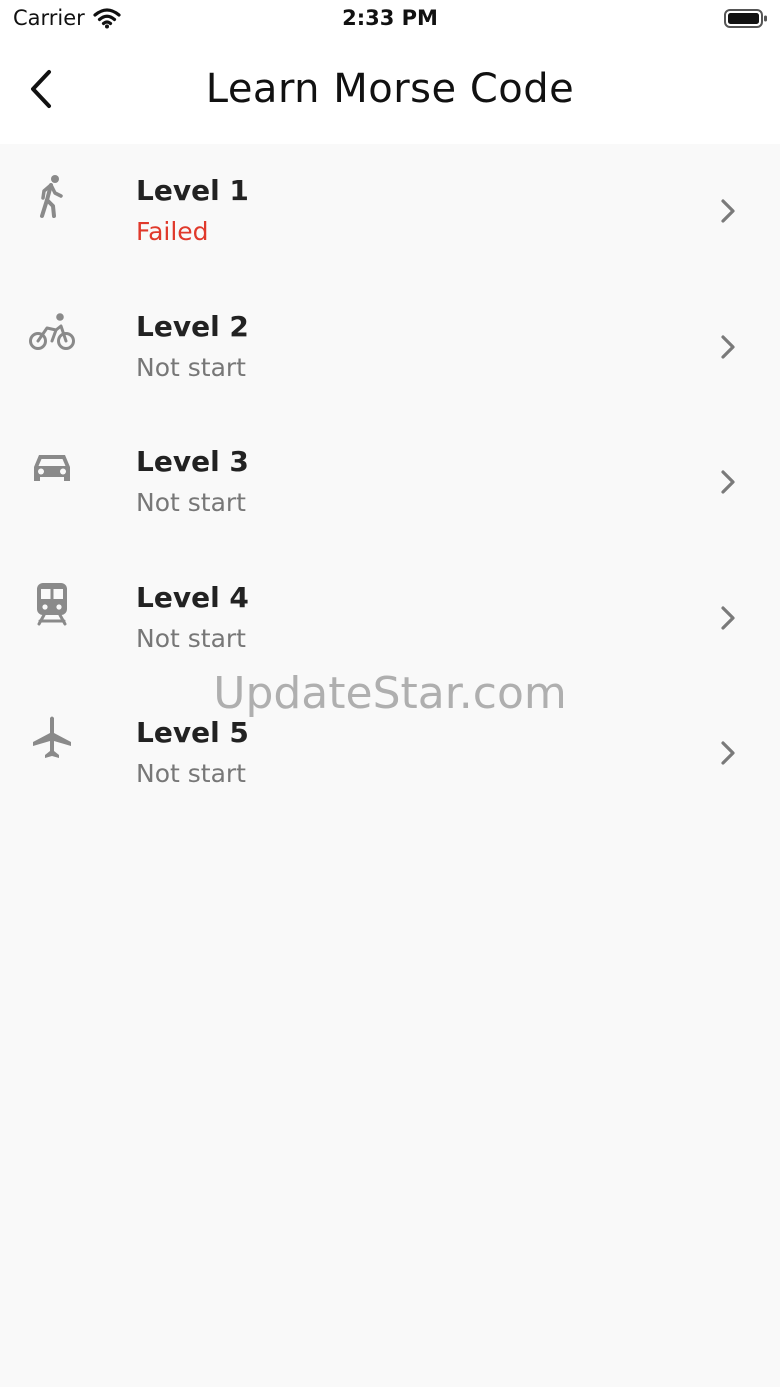 The width and height of the screenshot is (780, 1387). Describe the element at coordinates (192, 190) in the screenshot. I see `level-title: Level 1` at that location.